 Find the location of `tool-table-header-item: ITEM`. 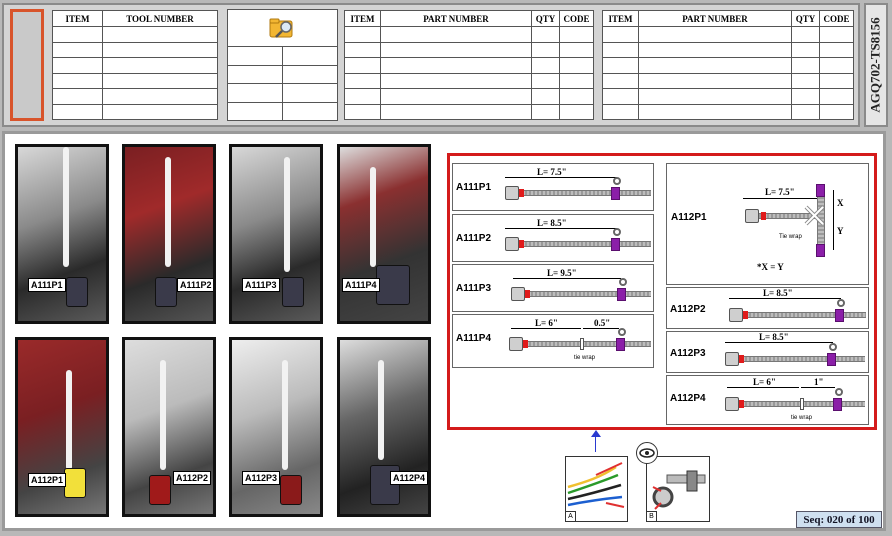

tool-table-header-item: ITEM is located at coordinates (77, 18).